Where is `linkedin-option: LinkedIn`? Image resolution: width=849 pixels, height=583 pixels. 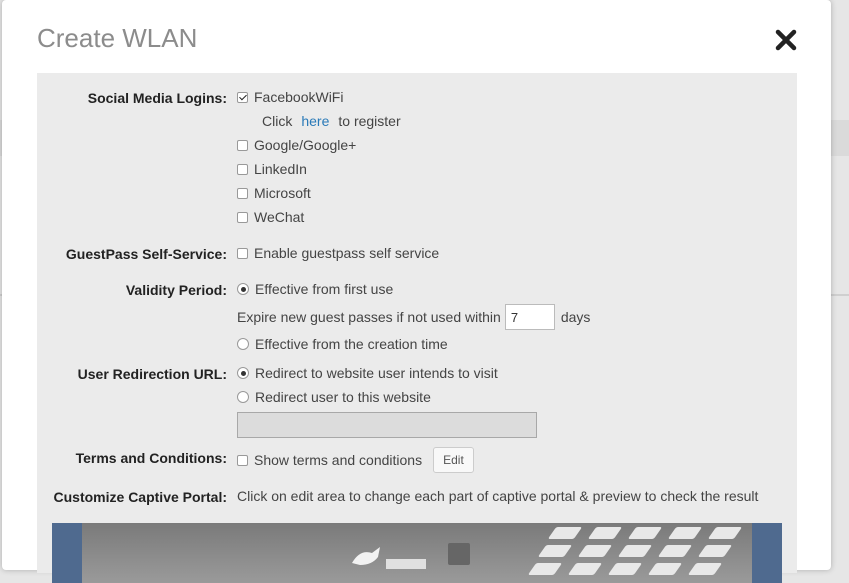 linkedin-option: LinkedIn is located at coordinates (272, 169).